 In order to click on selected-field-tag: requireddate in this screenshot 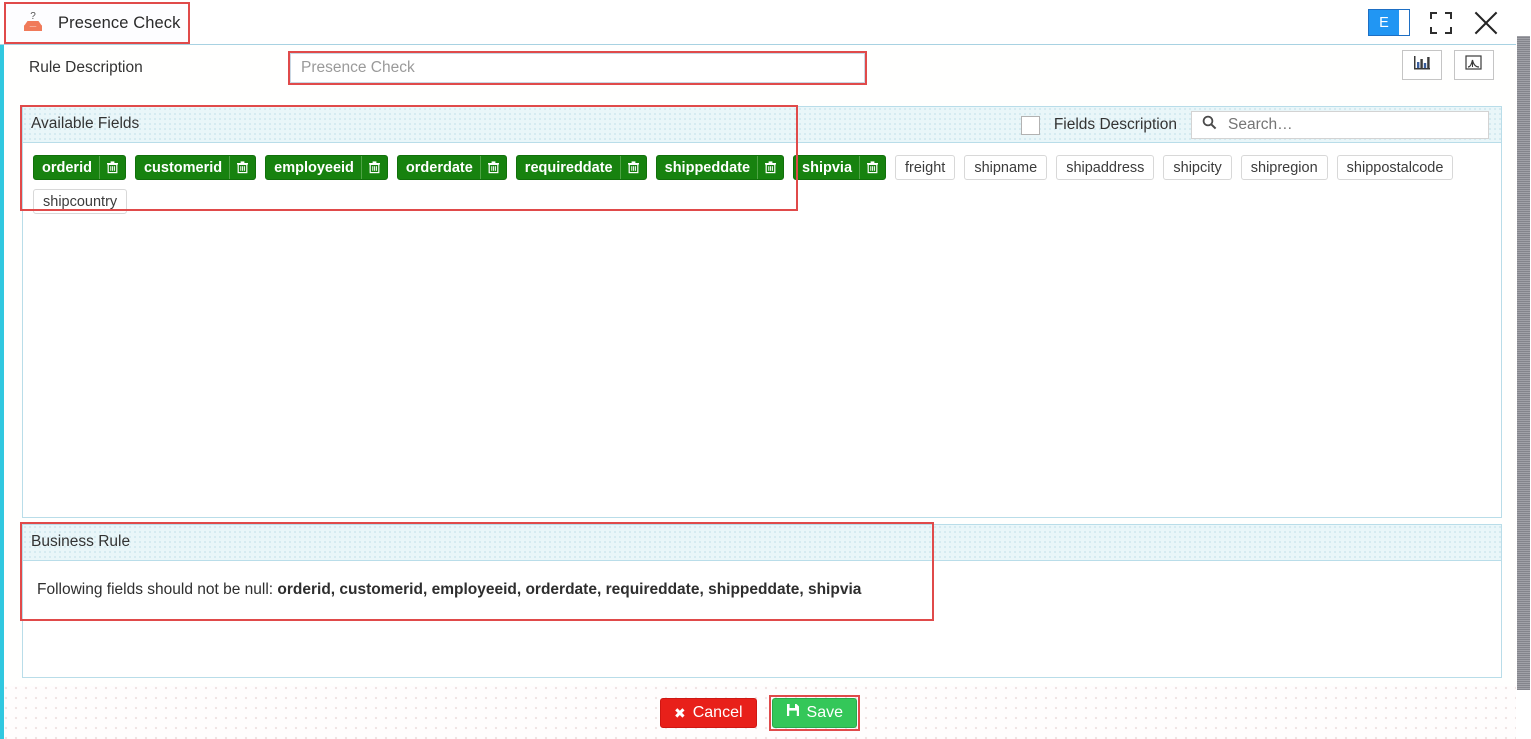, I will do `click(581, 167)`.